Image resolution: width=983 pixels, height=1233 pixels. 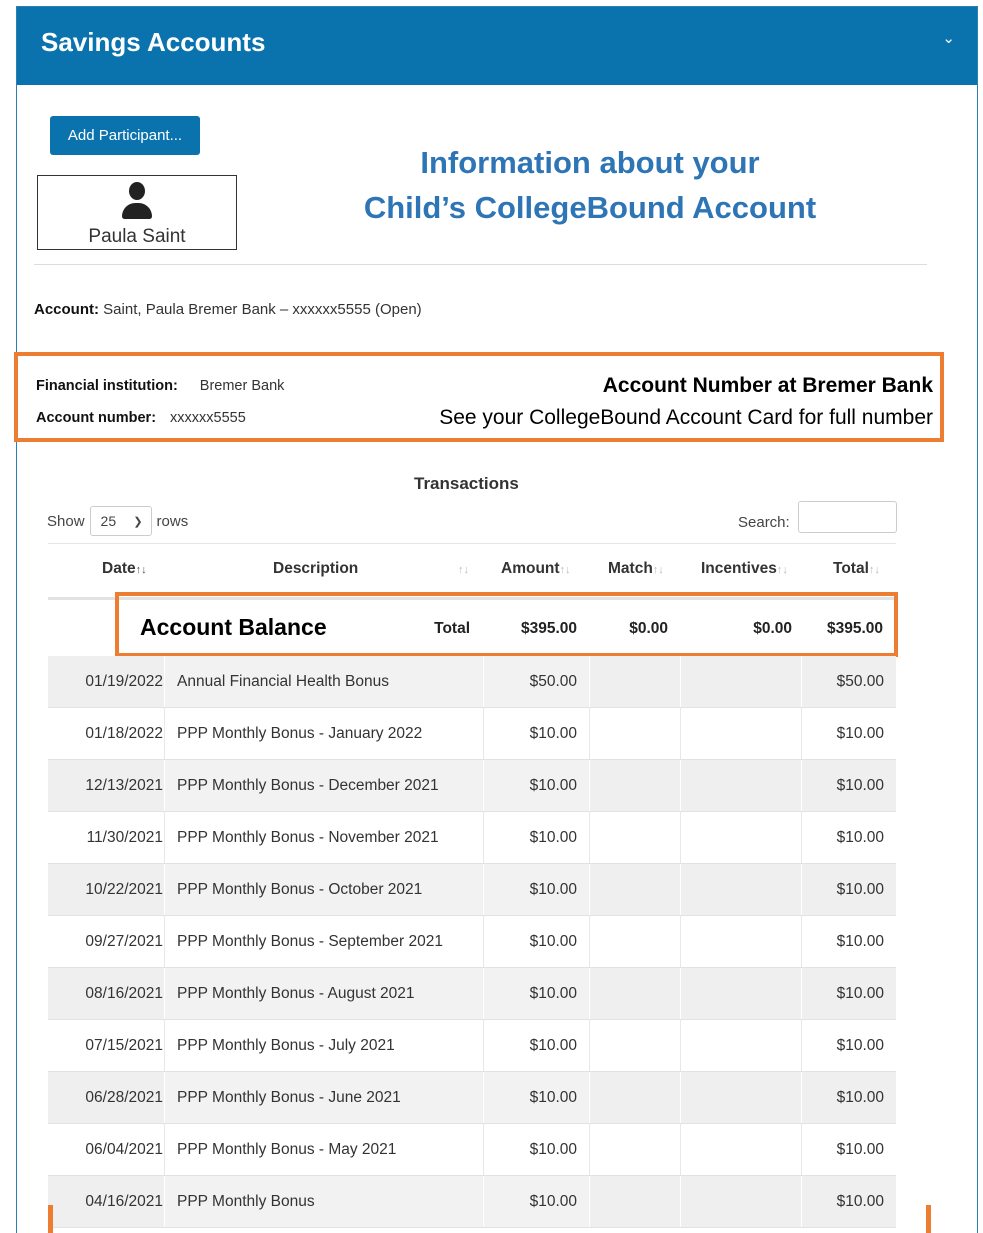 What do you see at coordinates (847, 517) in the screenshot?
I see `search-input` at bounding box center [847, 517].